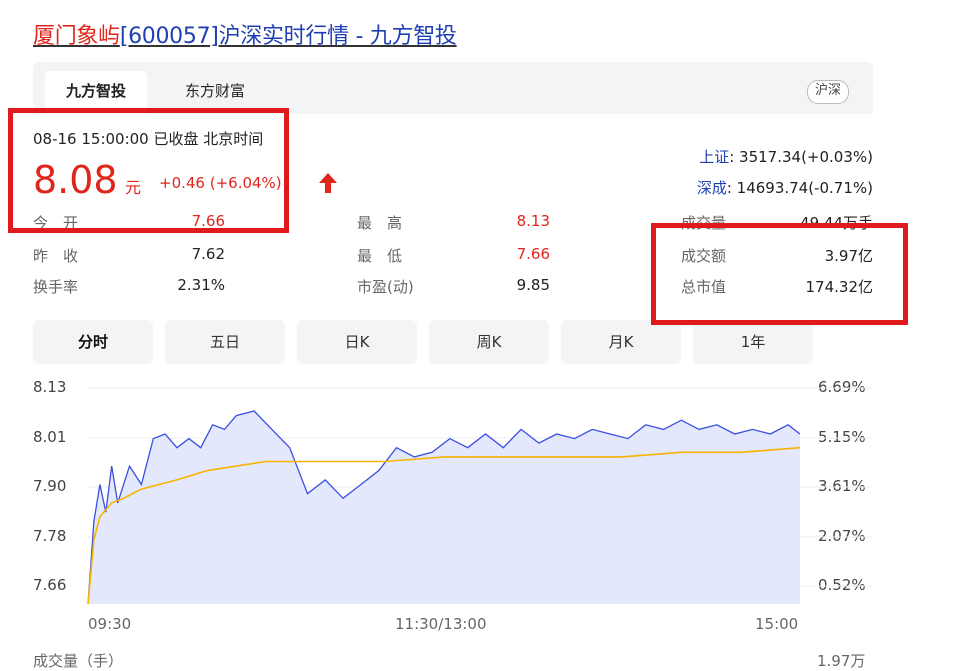  Describe the element at coordinates (779, 274) in the screenshot. I see `highlight-box-volume` at that location.